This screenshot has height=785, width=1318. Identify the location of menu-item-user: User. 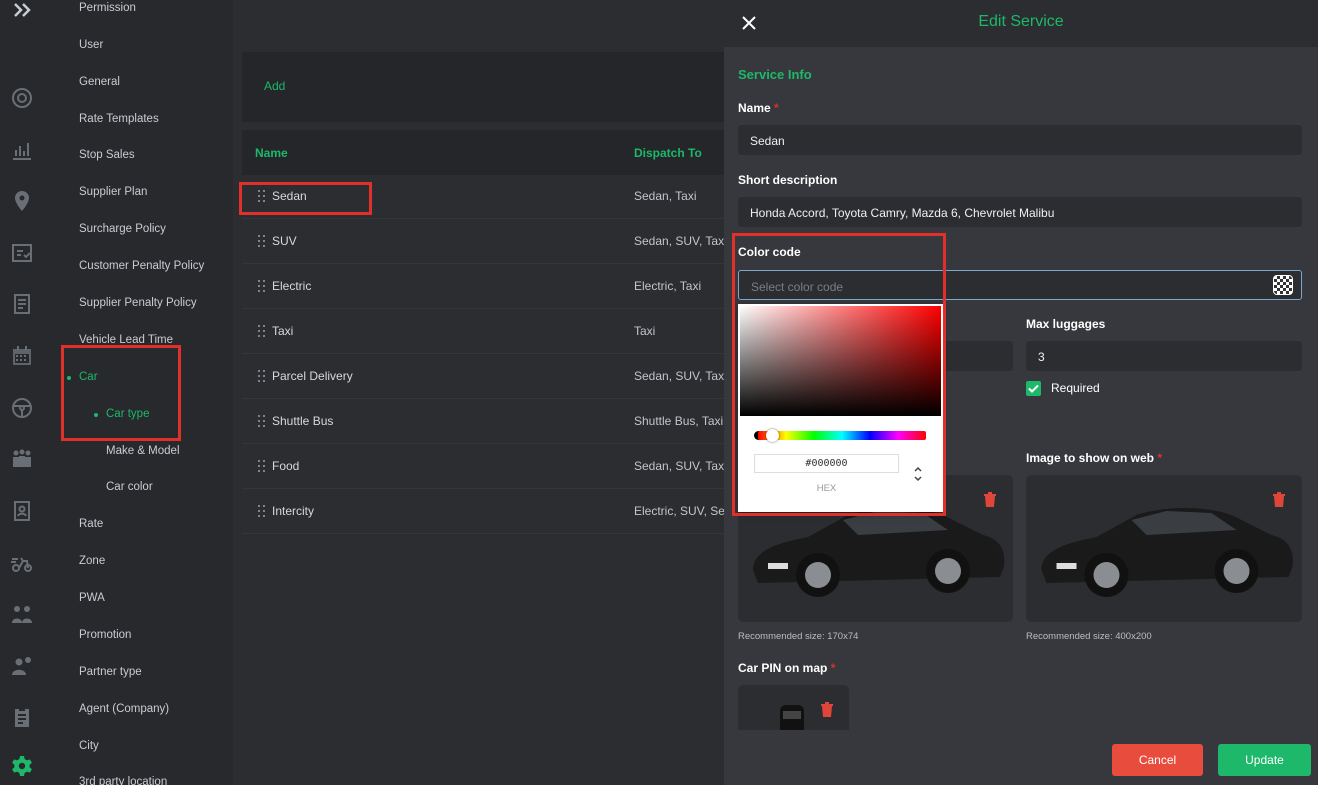
(91, 45).